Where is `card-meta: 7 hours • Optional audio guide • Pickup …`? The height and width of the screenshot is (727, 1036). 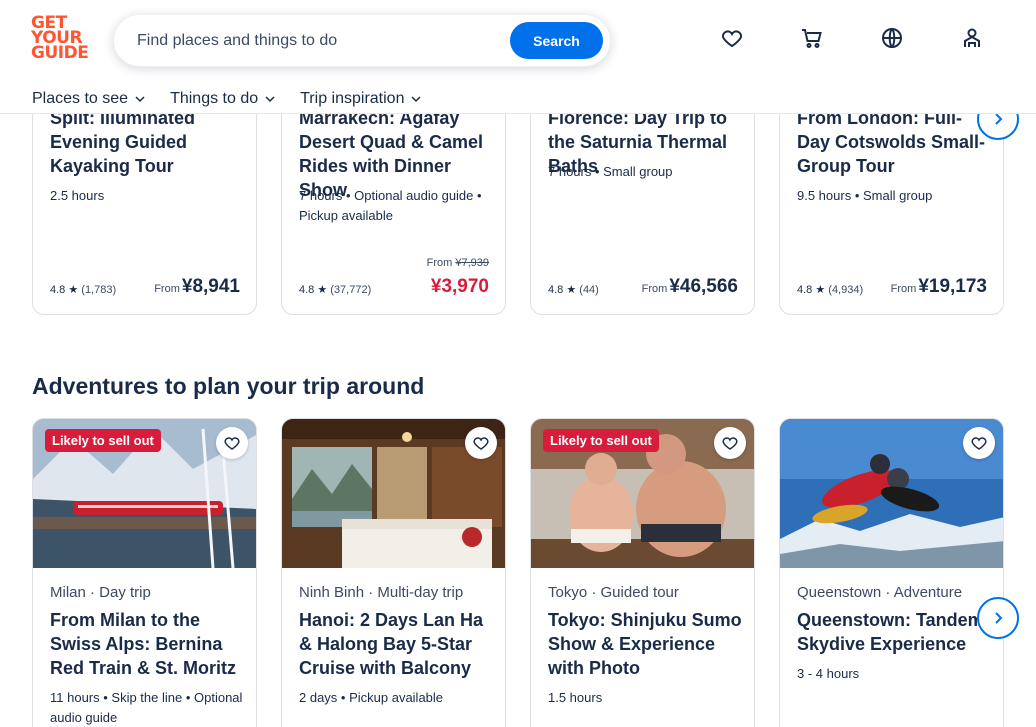 card-meta: 7 hours • Optional audio guide • Pickup … is located at coordinates (390, 205).